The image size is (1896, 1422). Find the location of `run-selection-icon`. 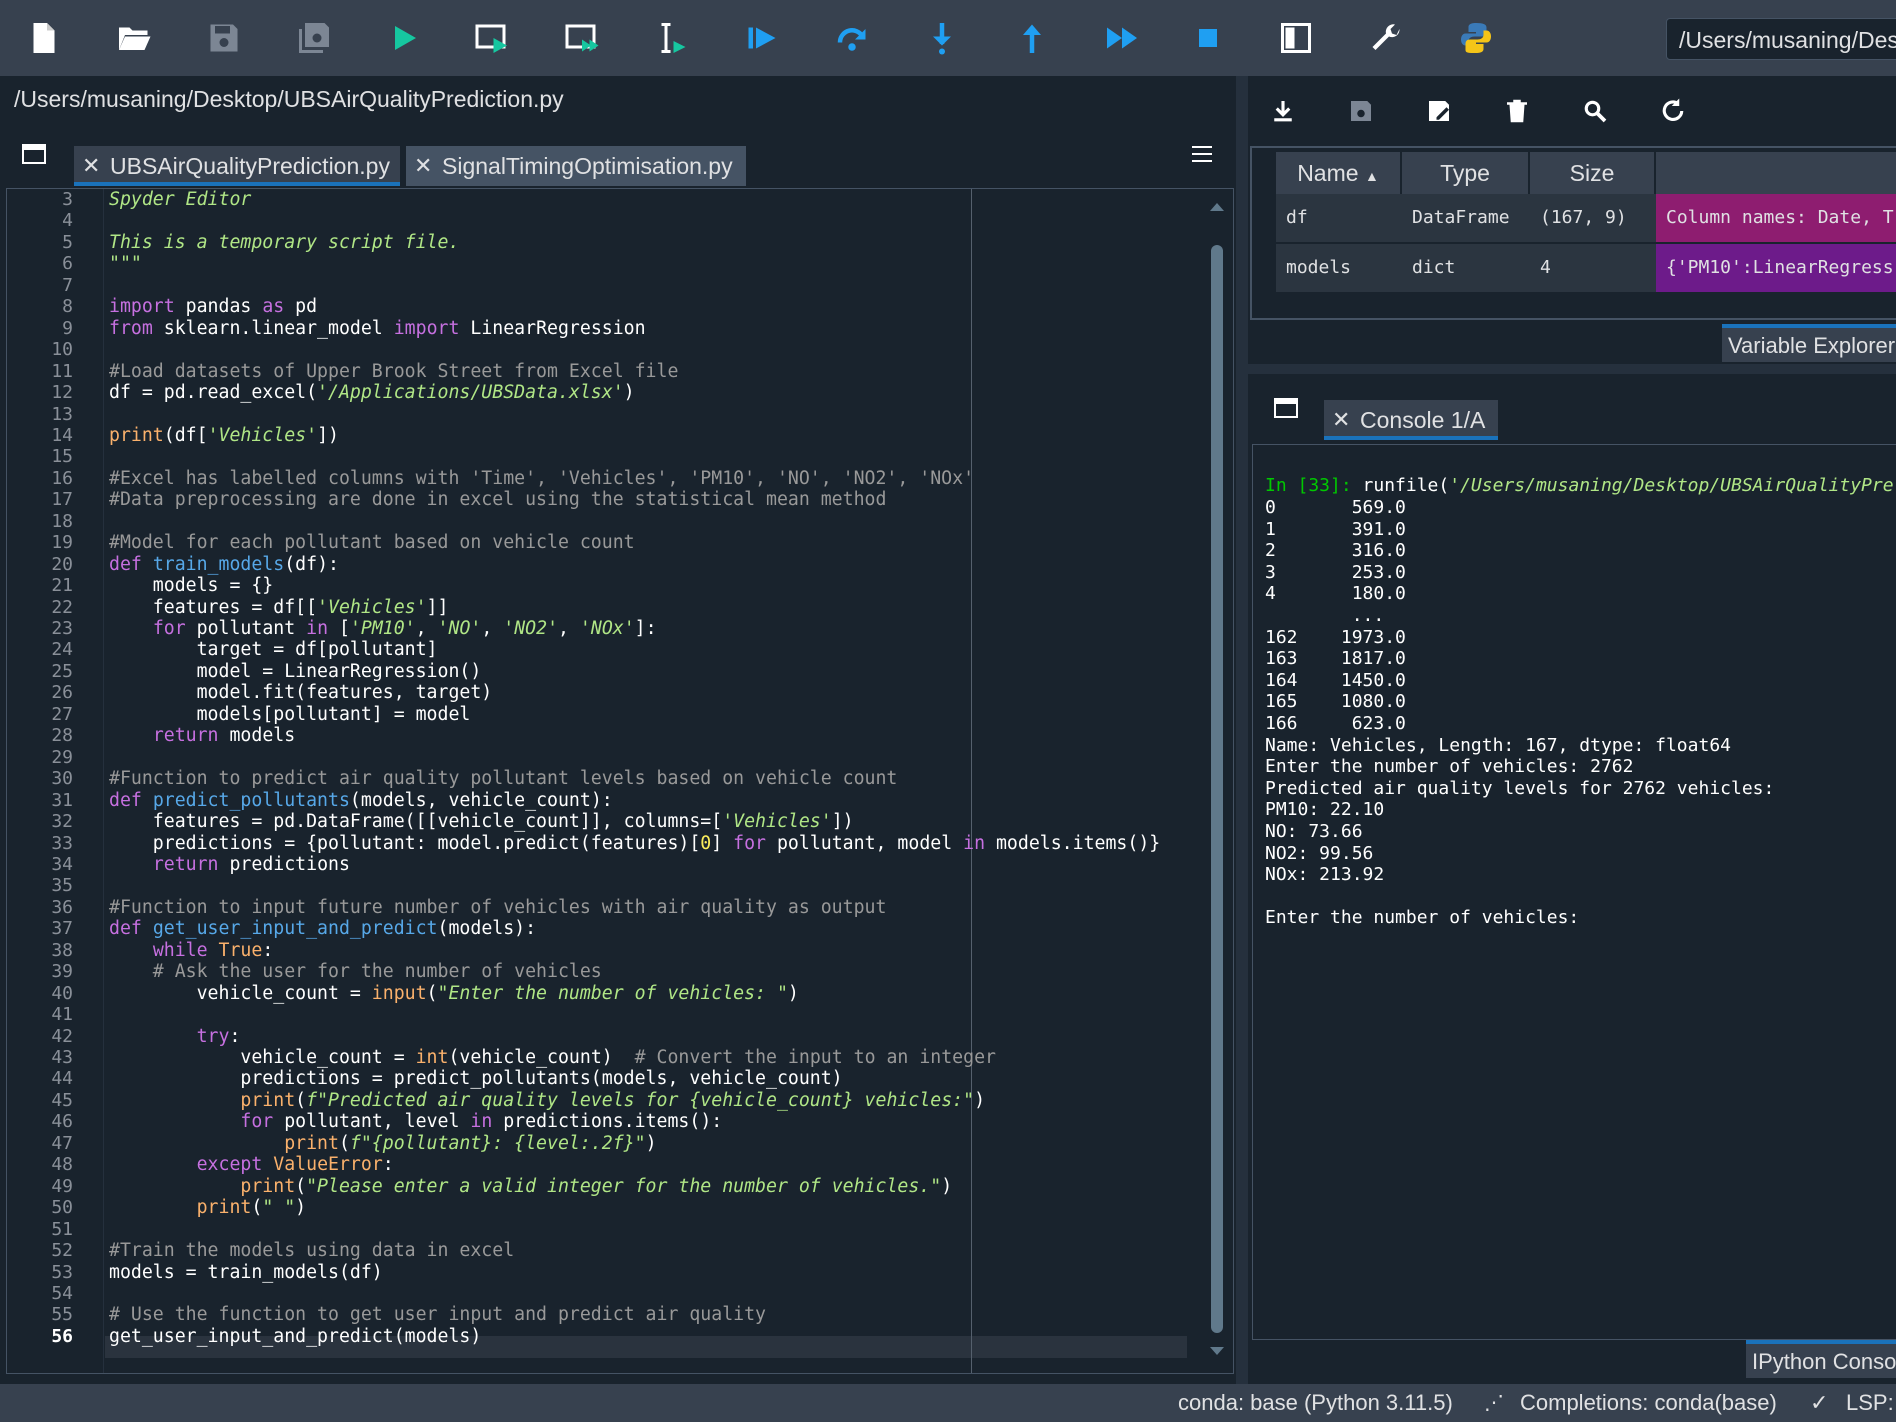

run-selection-icon is located at coordinates (672, 38).